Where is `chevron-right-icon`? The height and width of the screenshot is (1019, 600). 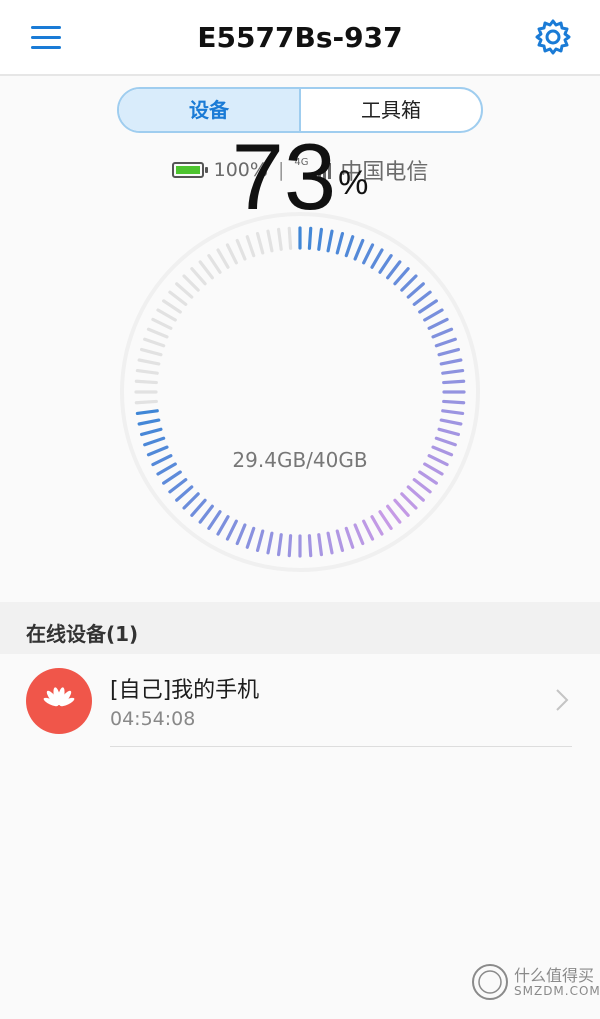 chevron-right-icon is located at coordinates (562, 700).